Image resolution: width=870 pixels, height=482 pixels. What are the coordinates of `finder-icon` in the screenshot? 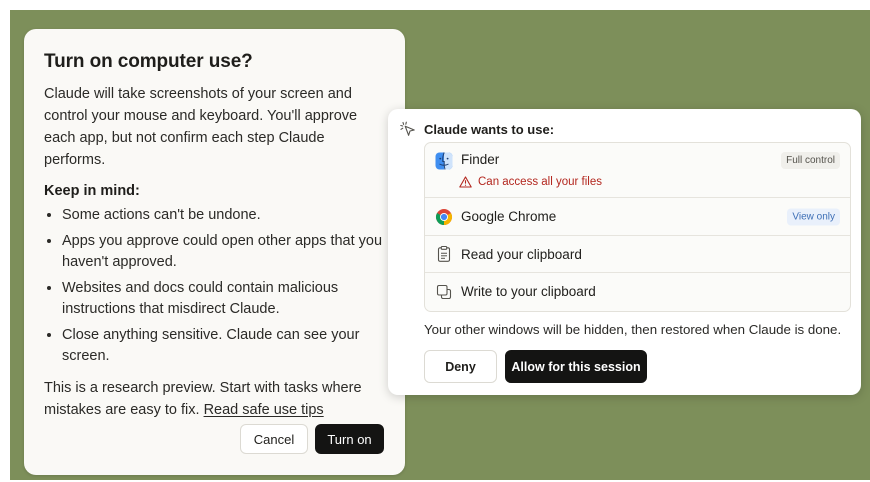 It's located at (444, 161).